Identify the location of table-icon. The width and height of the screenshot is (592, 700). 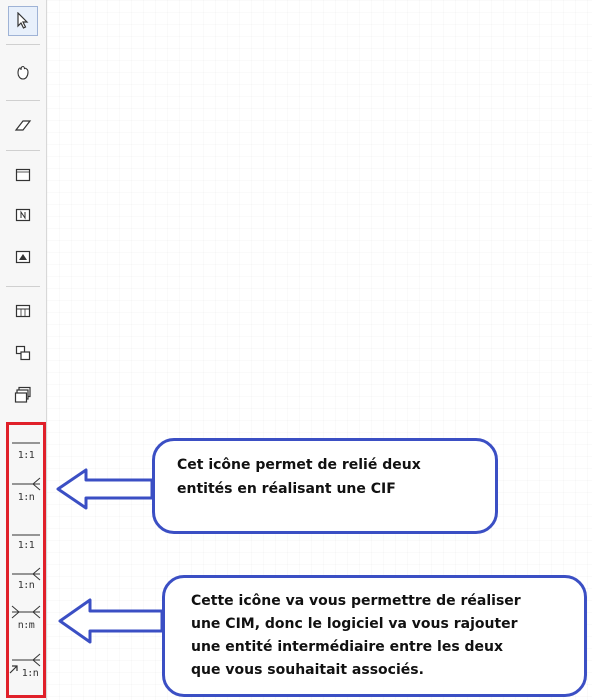
(23, 311).